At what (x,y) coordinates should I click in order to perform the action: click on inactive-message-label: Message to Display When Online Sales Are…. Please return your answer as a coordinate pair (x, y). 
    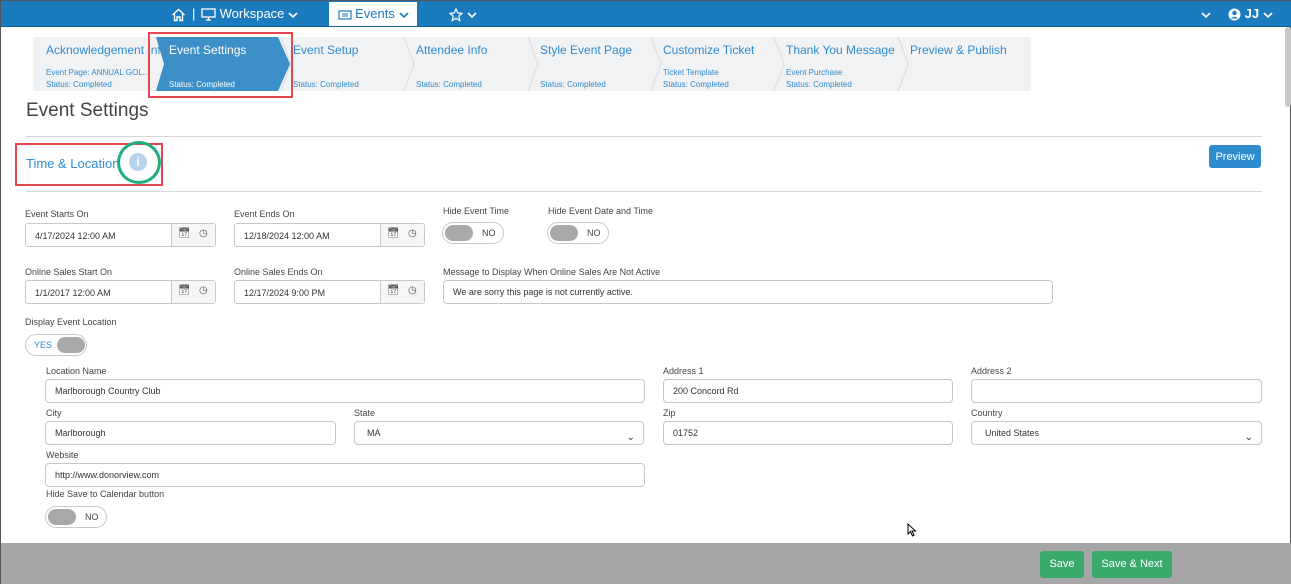
    Looking at the image, I should click on (552, 272).